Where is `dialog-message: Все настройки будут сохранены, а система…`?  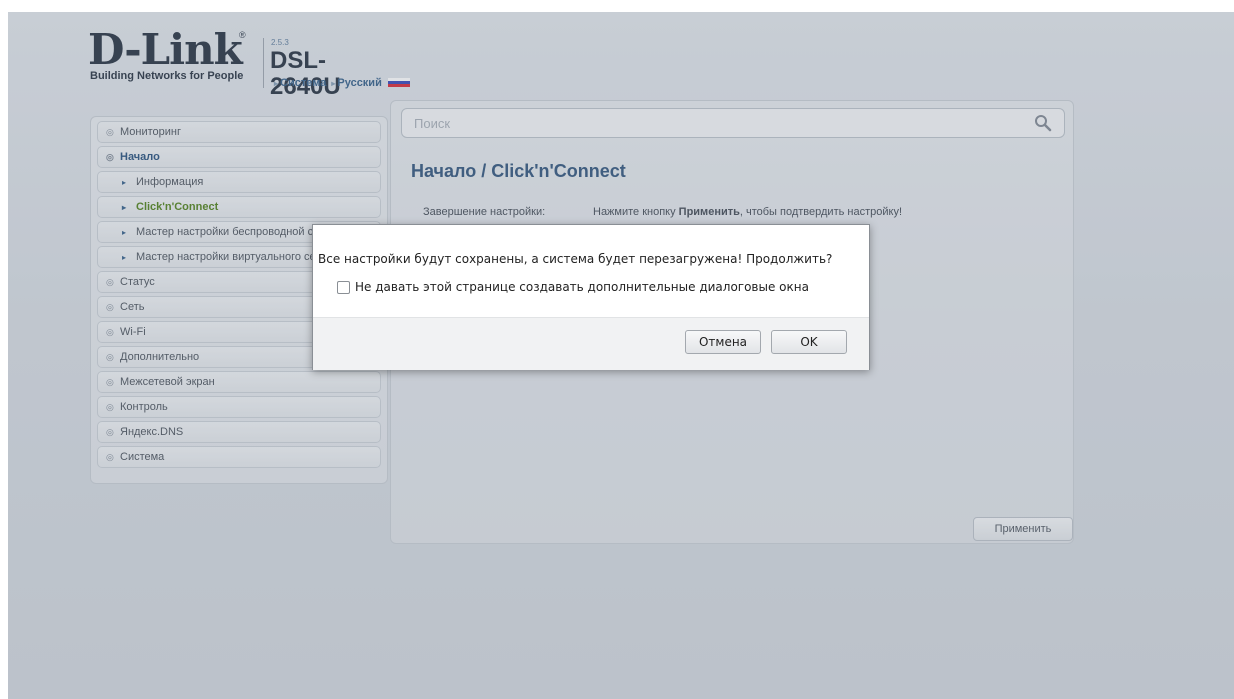
dialog-message: Все настройки будут сохранены, а система… is located at coordinates (575, 259).